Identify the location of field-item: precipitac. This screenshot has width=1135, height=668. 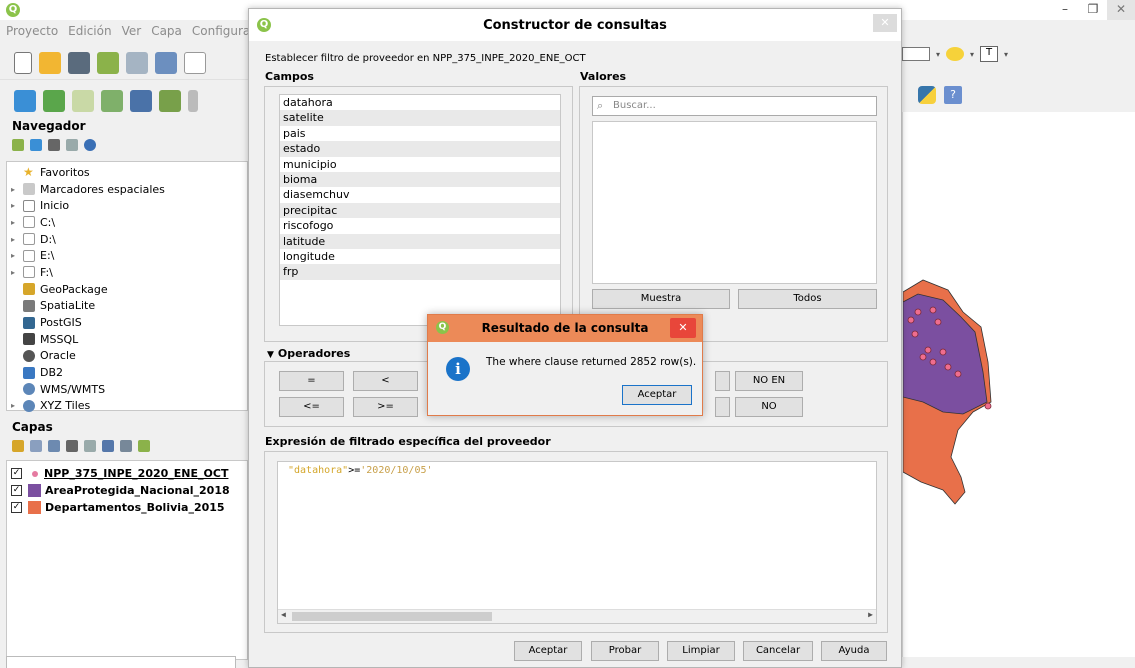
(420, 210).